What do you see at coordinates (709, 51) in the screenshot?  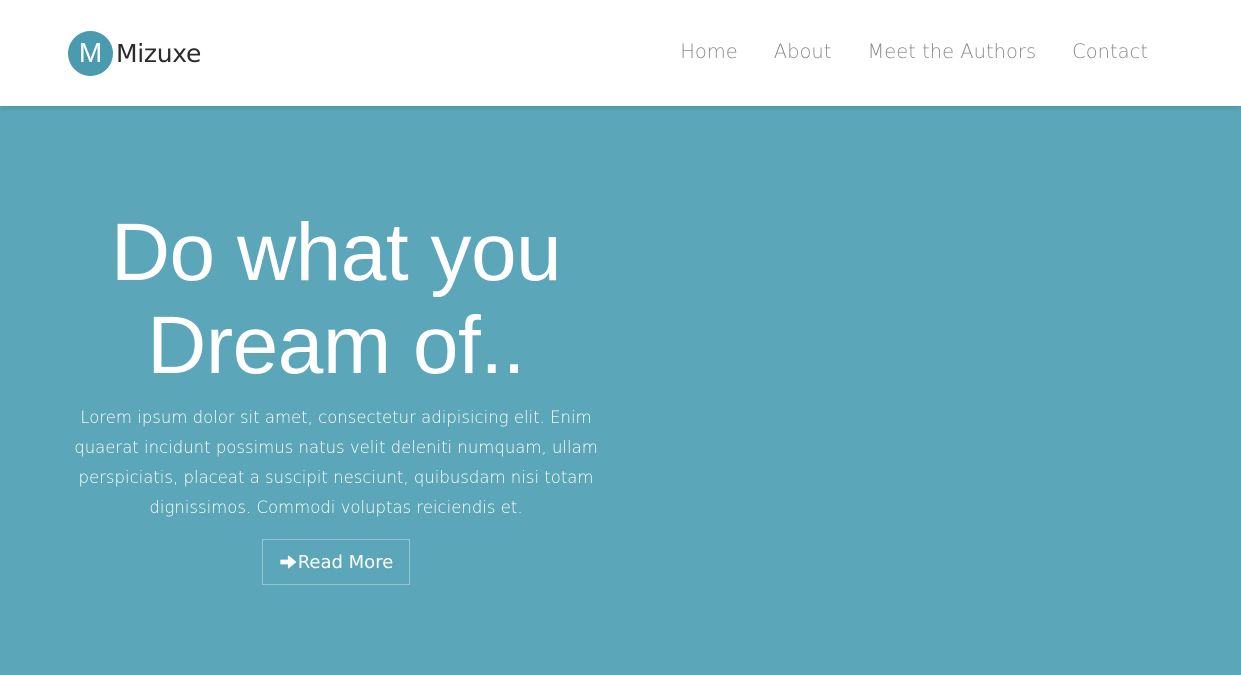 I see `nav-item-home: Home` at bounding box center [709, 51].